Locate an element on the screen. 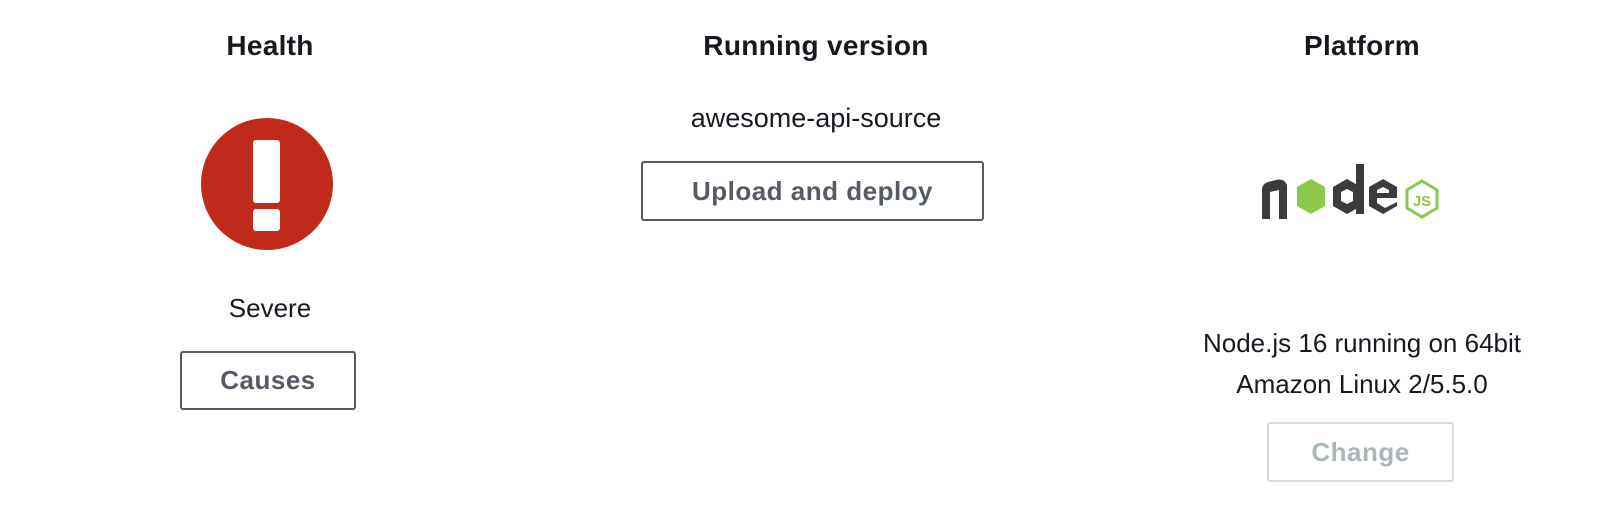 The image size is (1616, 510). svg-text: JS is located at coordinates (1422, 201).